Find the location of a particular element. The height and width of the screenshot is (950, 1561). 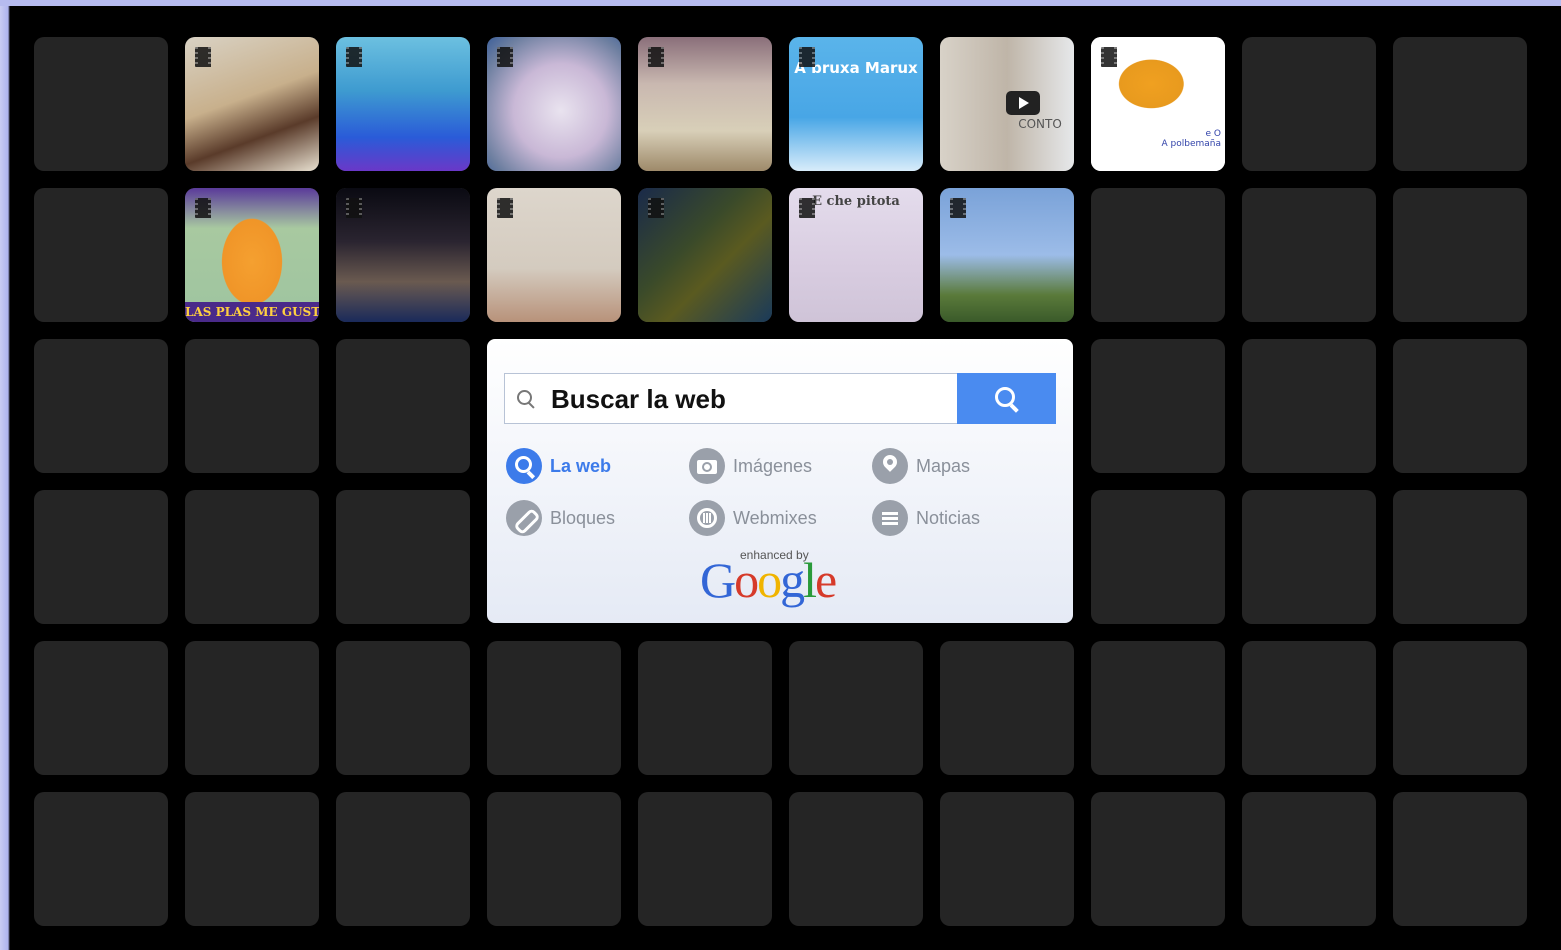

thumbnail-caption: e O A polbemaña is located at coordinates (1191, 139).